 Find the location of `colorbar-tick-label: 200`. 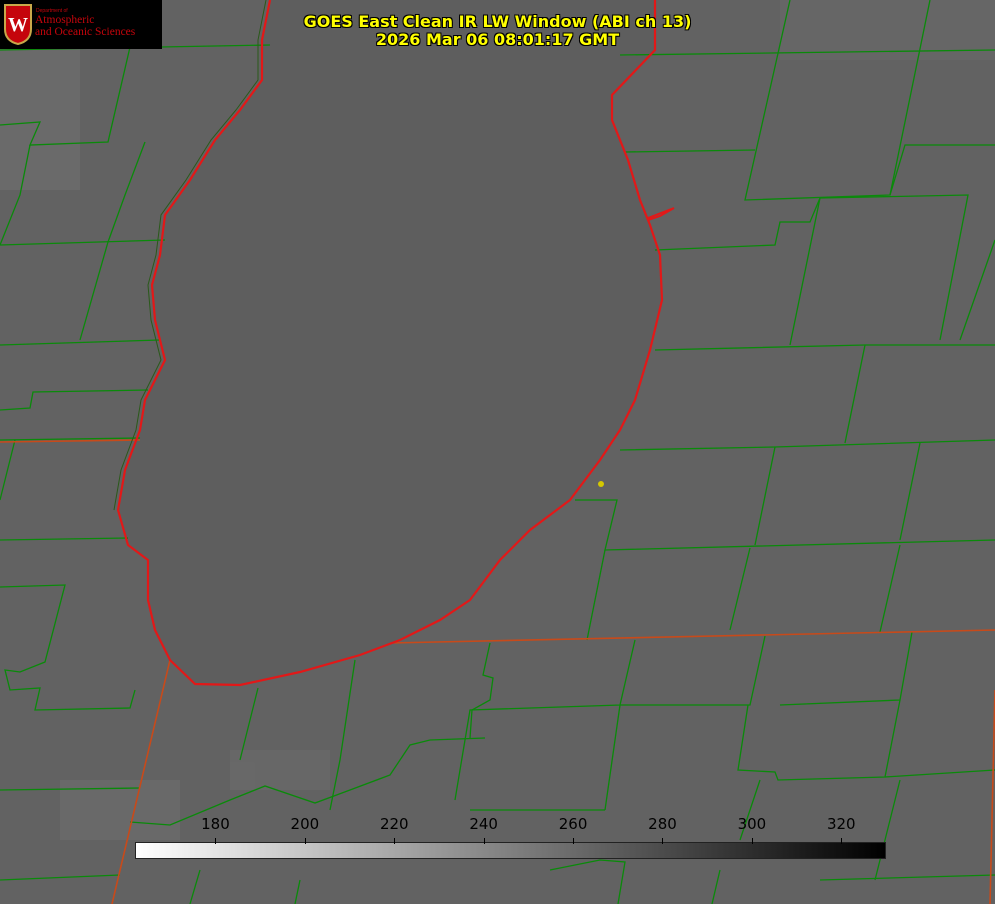

colorbar-tick-label: 200 is located at coordinates (305, 824).